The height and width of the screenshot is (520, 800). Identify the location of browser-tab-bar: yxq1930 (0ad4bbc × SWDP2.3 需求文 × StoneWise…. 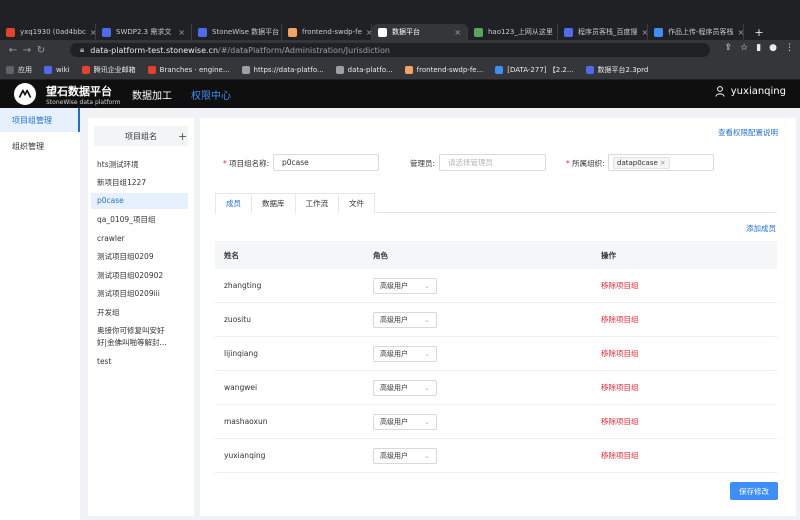
(400, 20).